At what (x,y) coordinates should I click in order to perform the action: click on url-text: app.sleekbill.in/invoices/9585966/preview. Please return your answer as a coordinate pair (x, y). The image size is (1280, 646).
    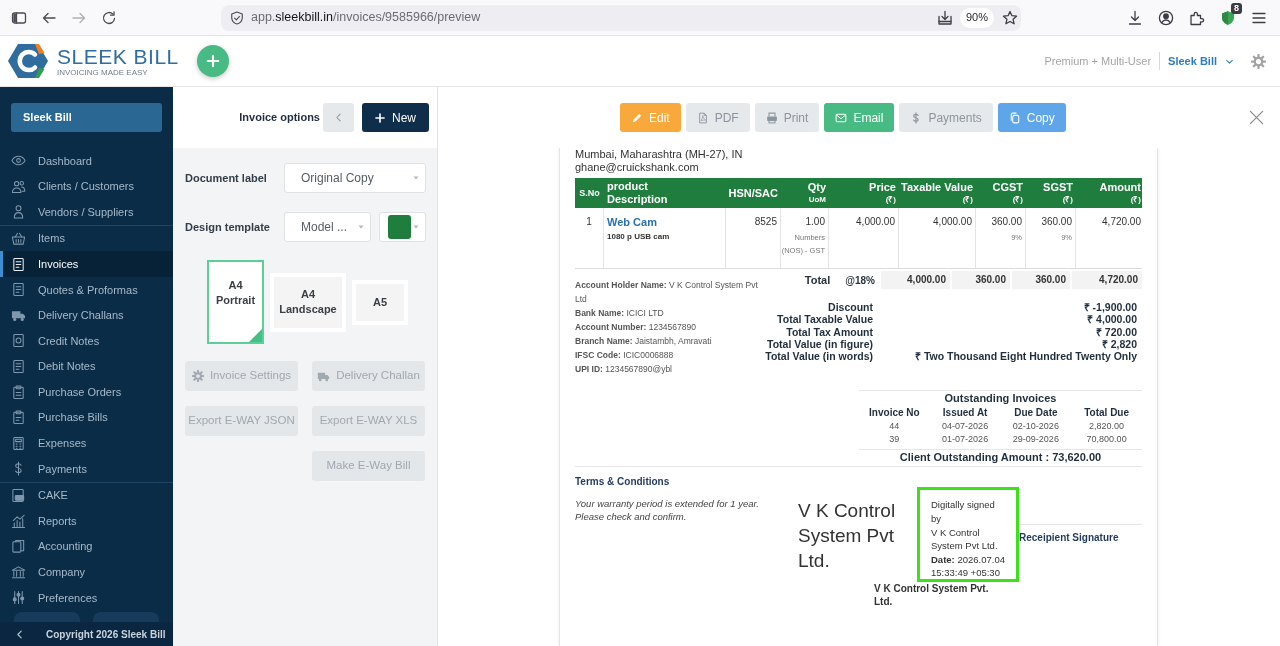
    Looking at the image, I should click on (366, 18).